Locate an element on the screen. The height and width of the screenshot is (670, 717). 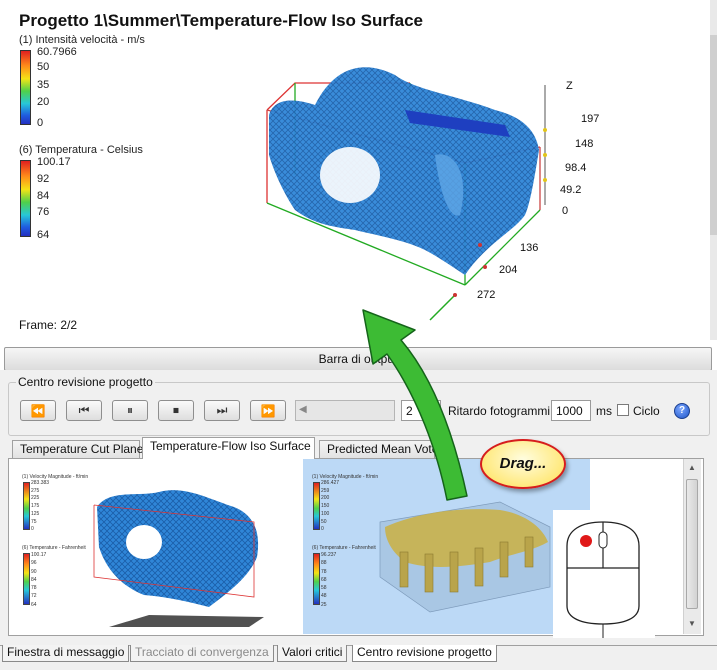
drag-arrow-icon is located at coordinates (415, 405).